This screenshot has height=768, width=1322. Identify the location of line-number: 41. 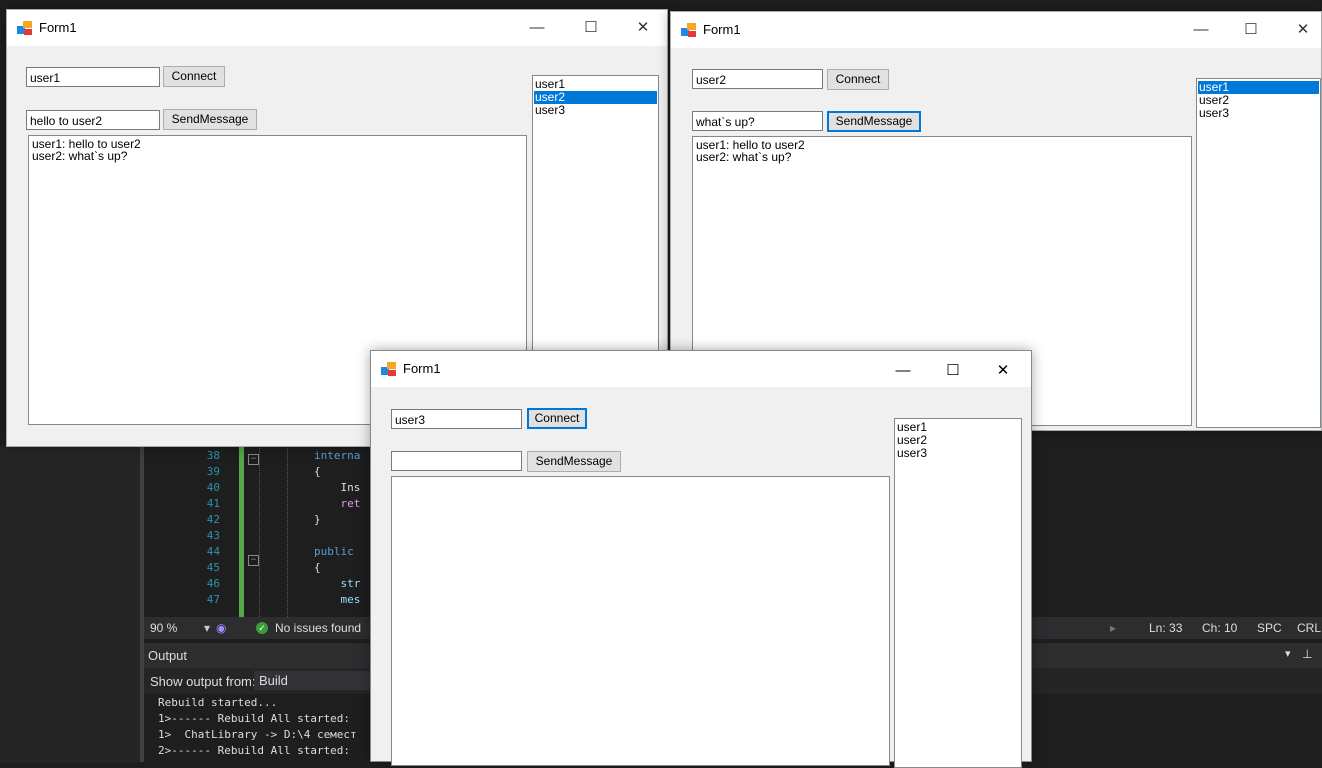
(213, 503).